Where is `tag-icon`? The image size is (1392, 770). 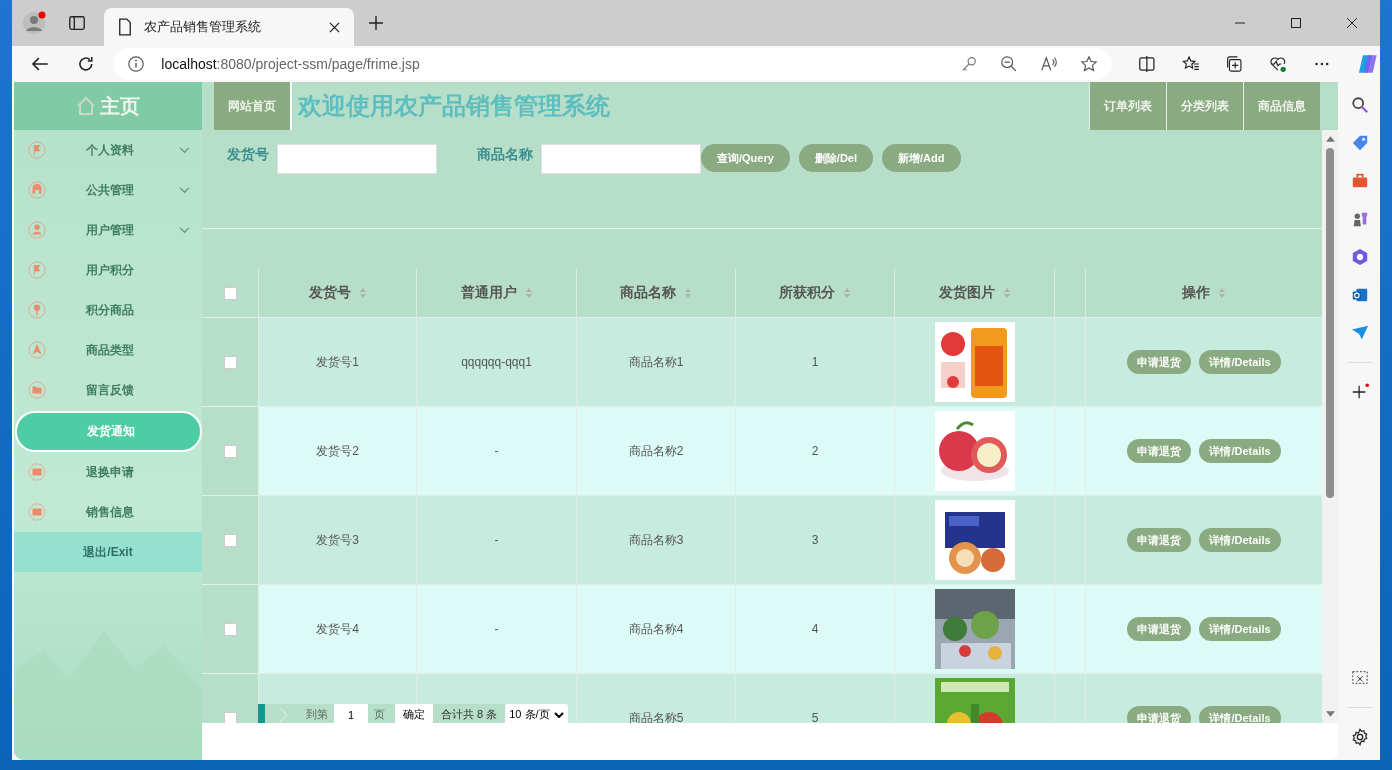 tag-icon is located at coordinates (1360, 143).